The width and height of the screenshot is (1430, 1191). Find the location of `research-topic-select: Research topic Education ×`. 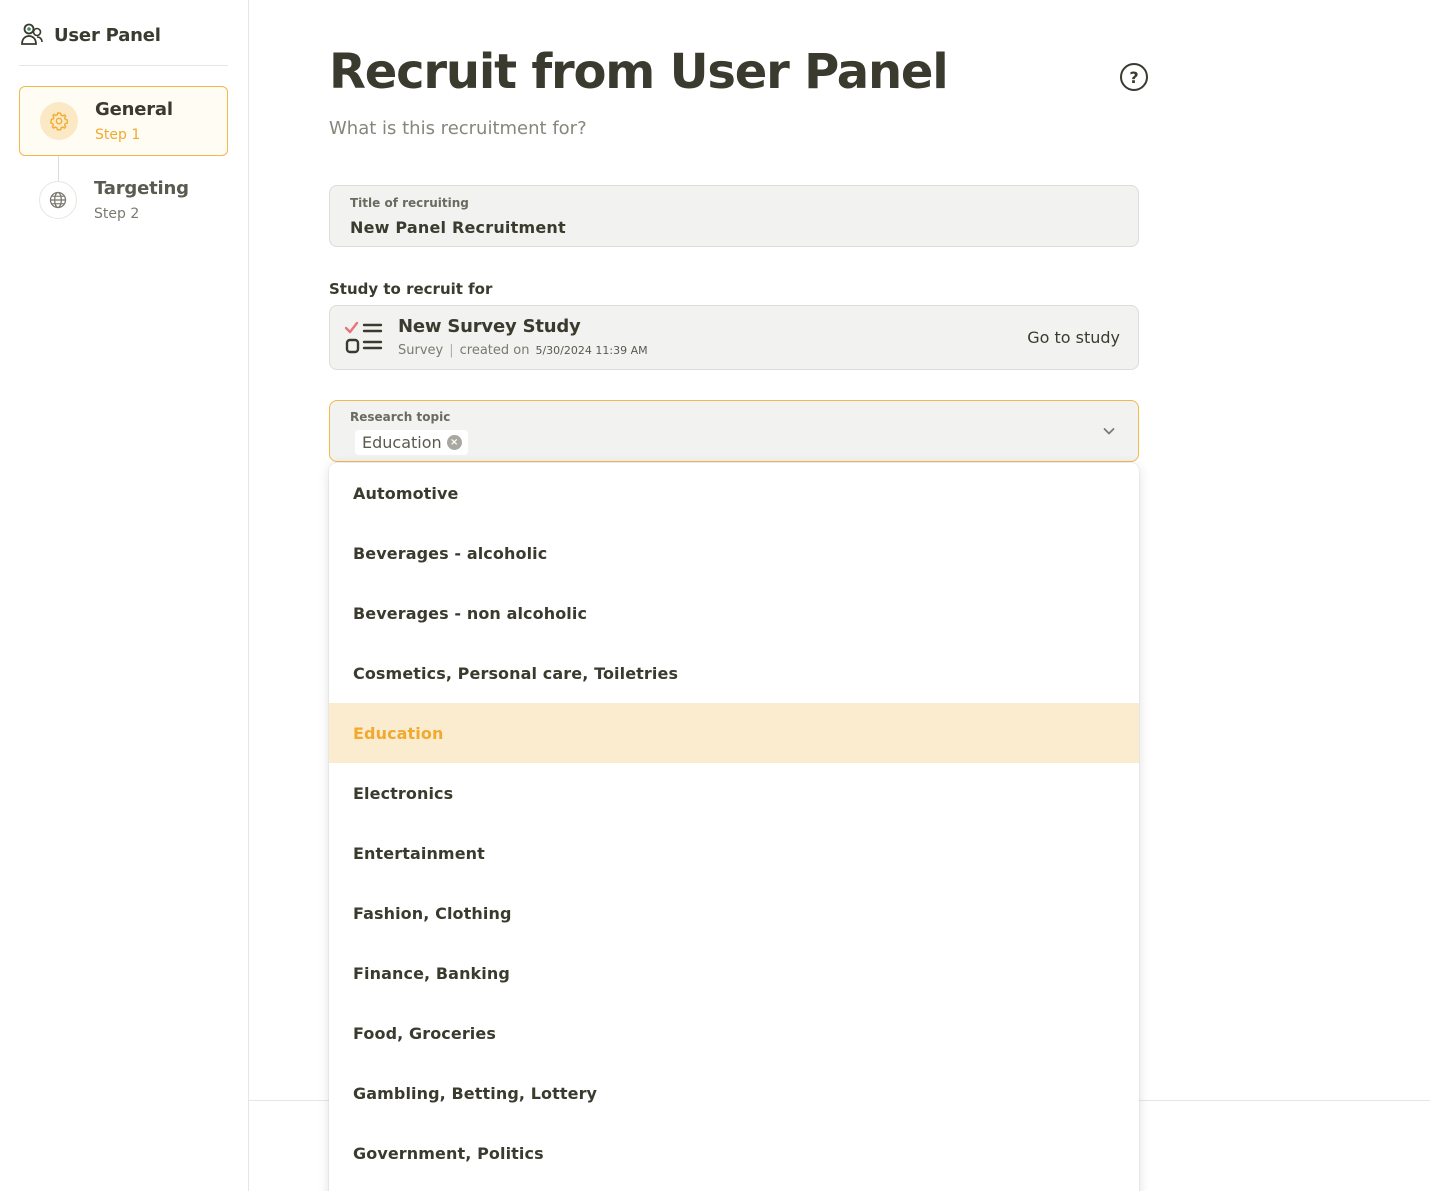

research-topic-select: Research topic Education × is located at coordinates (734, 431).